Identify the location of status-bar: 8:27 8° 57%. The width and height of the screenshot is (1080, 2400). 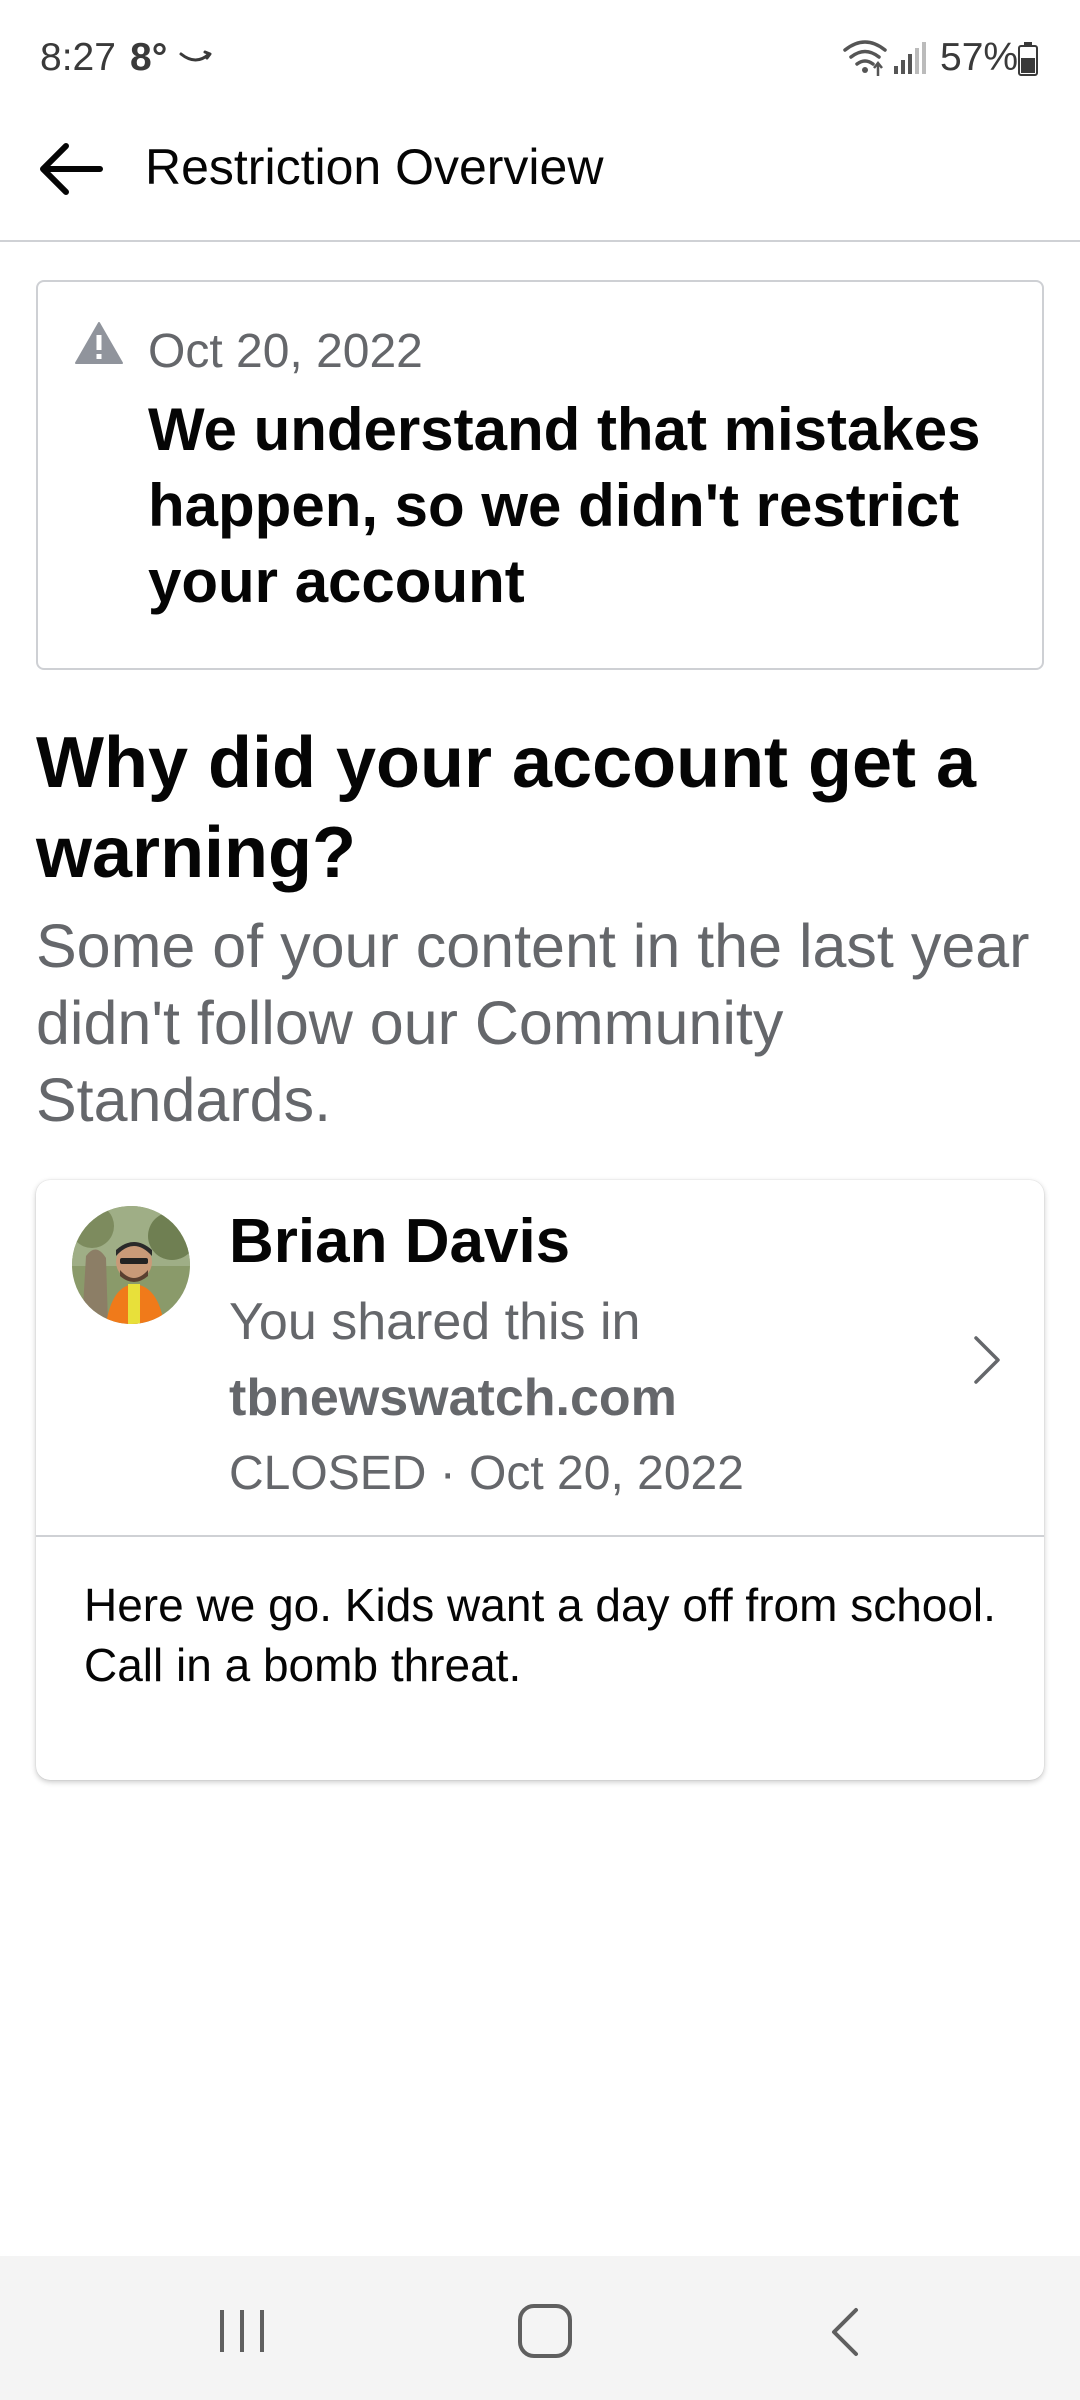
(540, 60).